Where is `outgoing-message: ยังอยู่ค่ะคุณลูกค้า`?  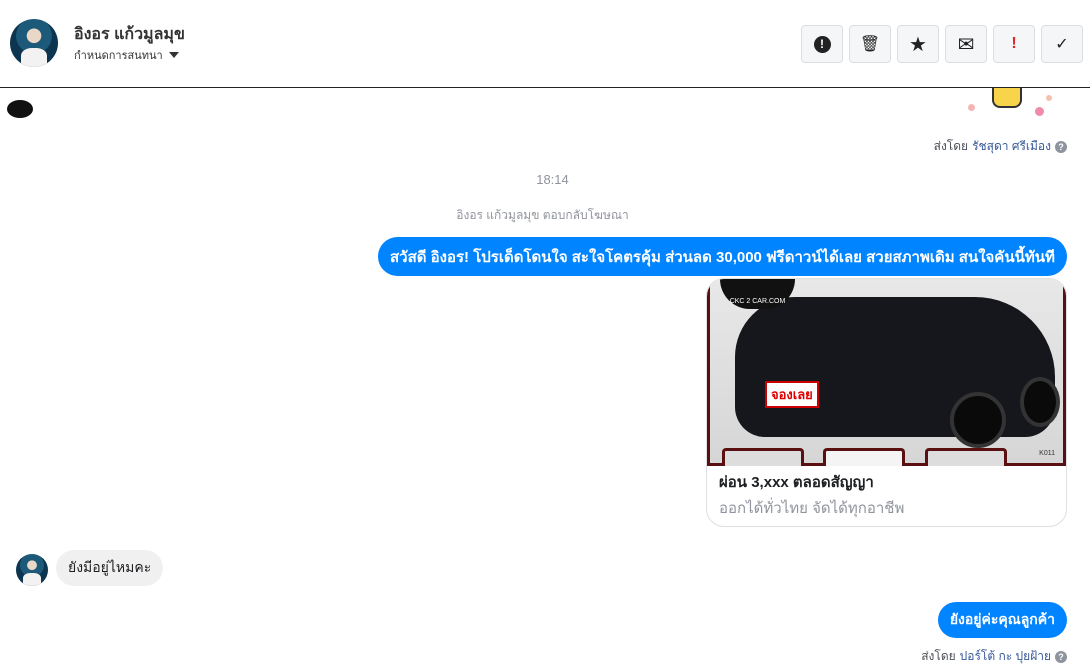
outgoing-message: ยังอยู่ค่ะคุณลูกค้า is located at coordinates (1002, 620).